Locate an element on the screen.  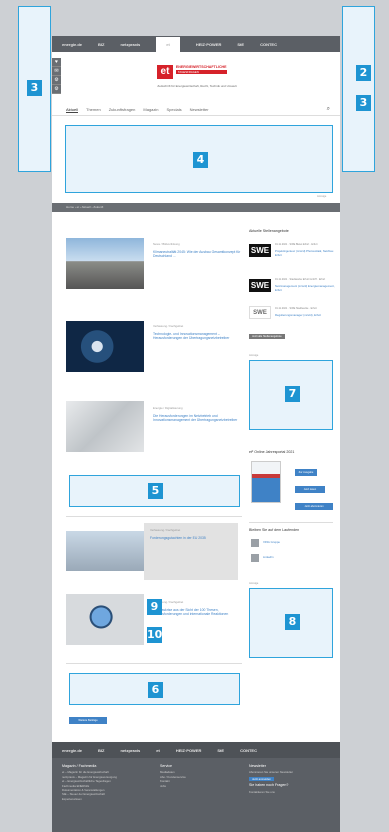
portal-link-netzpraxis: netzpraxis is located at coordinates (130, 44).